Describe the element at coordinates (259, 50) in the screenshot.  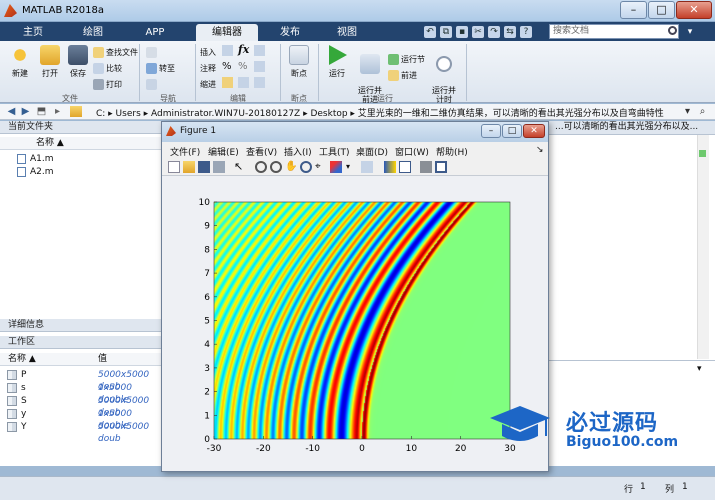
I see `insert-menu-icon` at that location.